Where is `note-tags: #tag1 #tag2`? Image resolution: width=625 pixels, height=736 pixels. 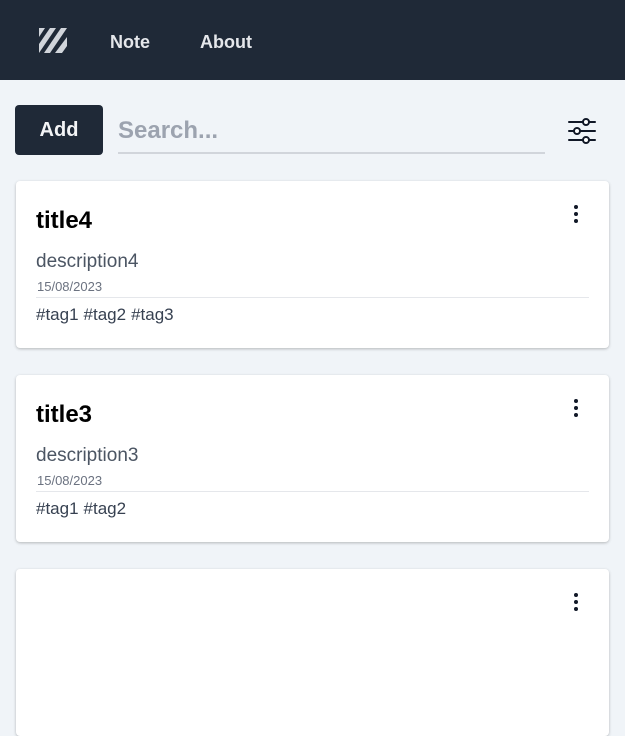 note-tags: #tag1 #tag2 is located at coordinates (81, 509).